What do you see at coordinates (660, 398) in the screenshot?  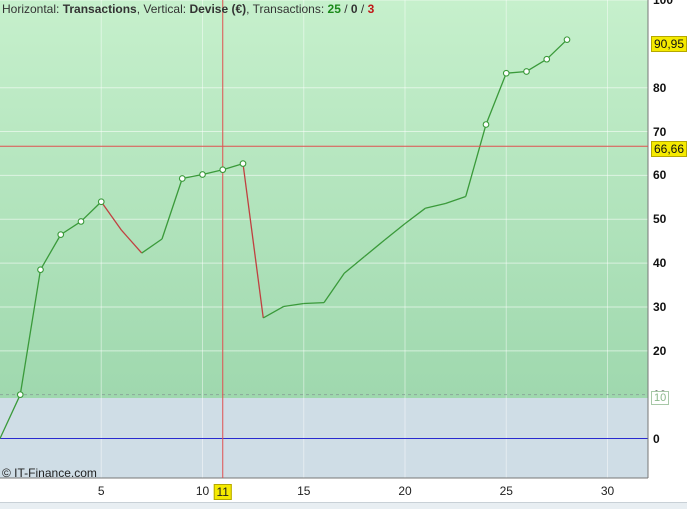 I see `threshold-value-label: 10` at bounding box center [660, 398].